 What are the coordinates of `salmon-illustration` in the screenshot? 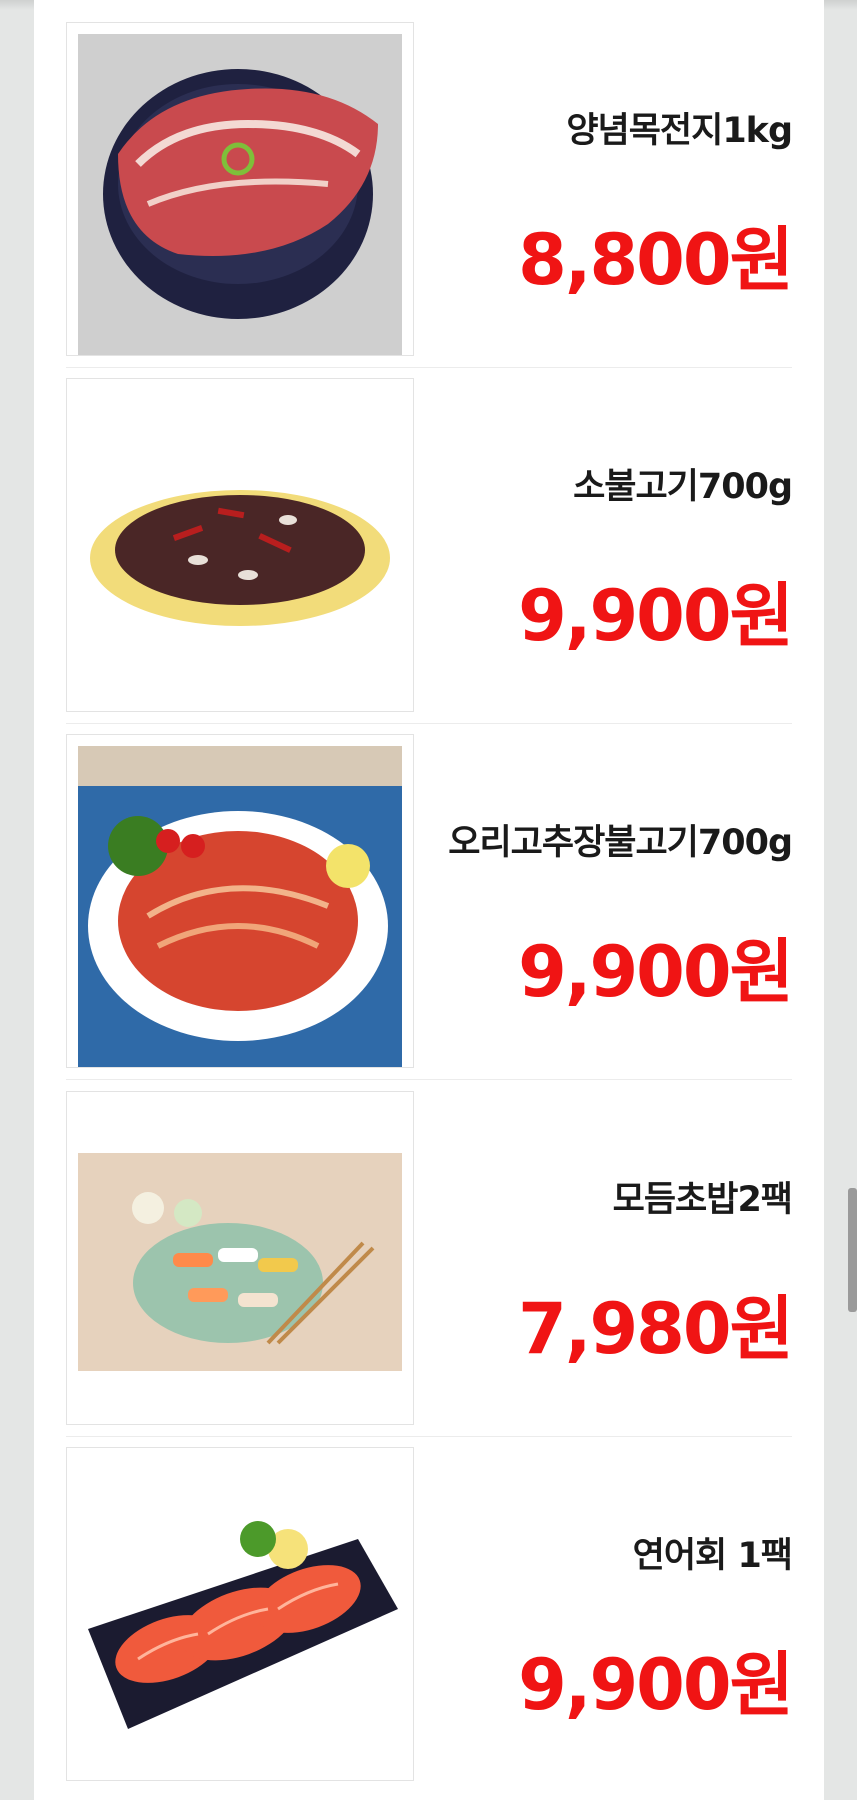 It's located at (240, 1619).